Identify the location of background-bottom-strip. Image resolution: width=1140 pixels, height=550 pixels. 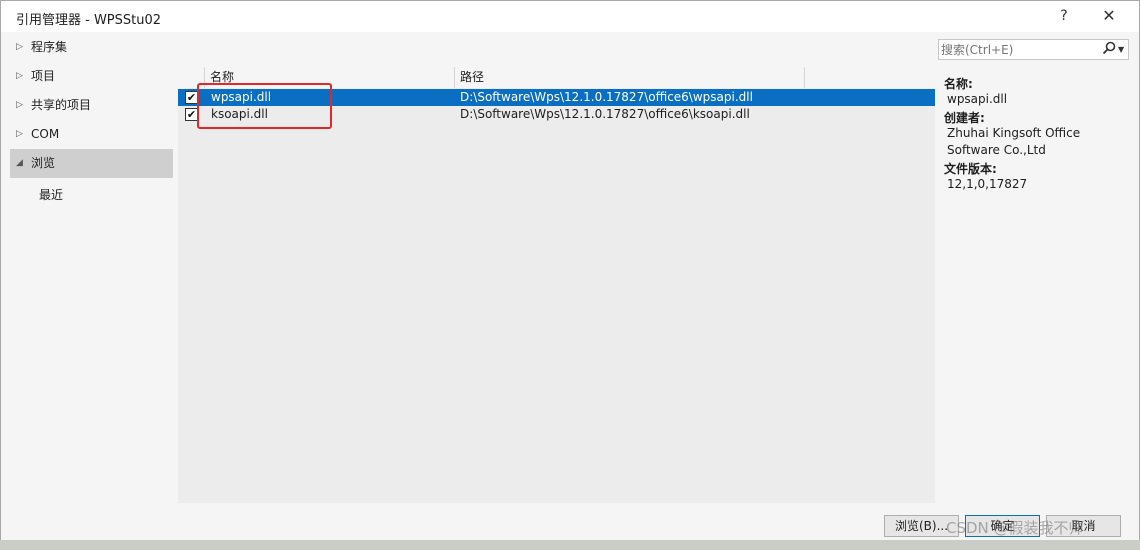
(570, 545).